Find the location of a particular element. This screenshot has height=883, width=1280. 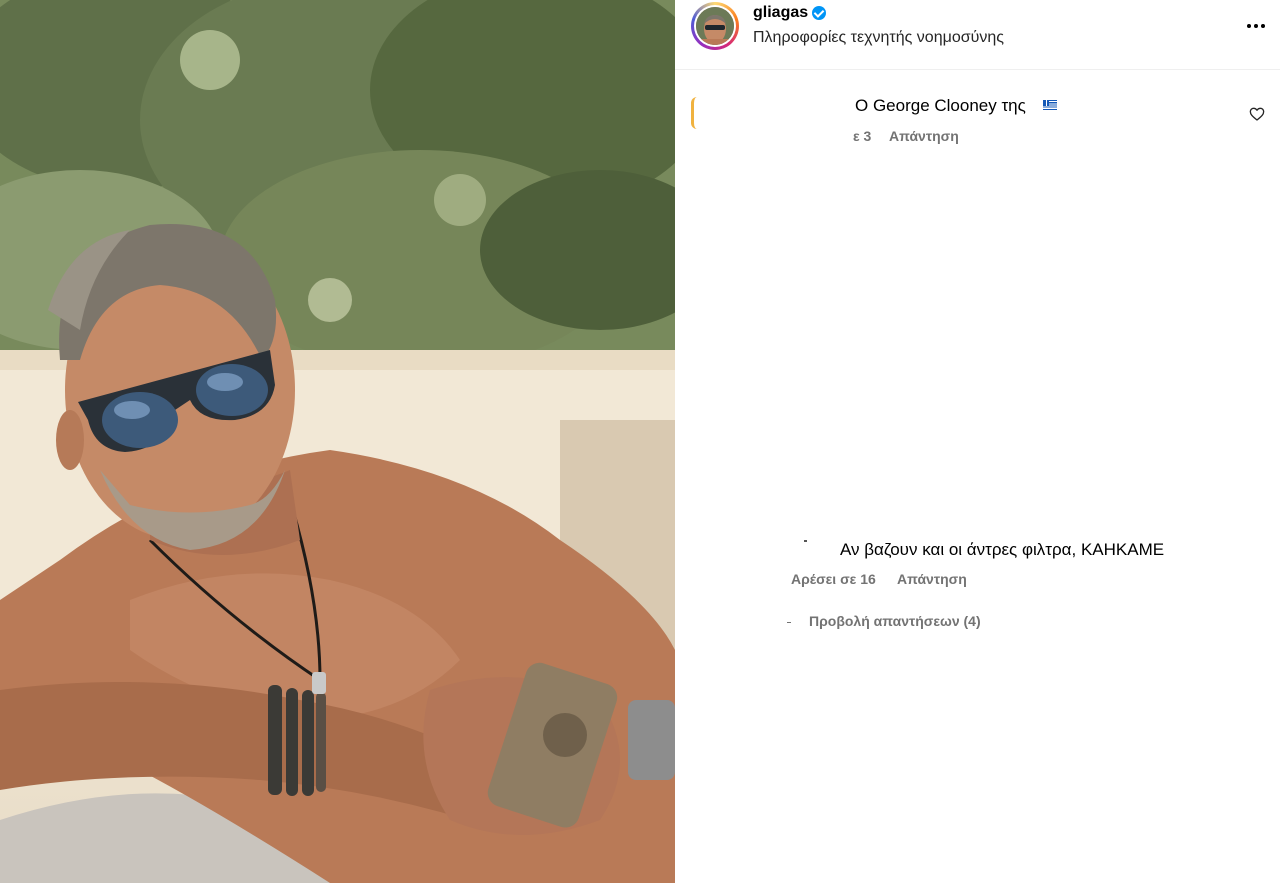

author-avatar is located at coordinates (715, 26).